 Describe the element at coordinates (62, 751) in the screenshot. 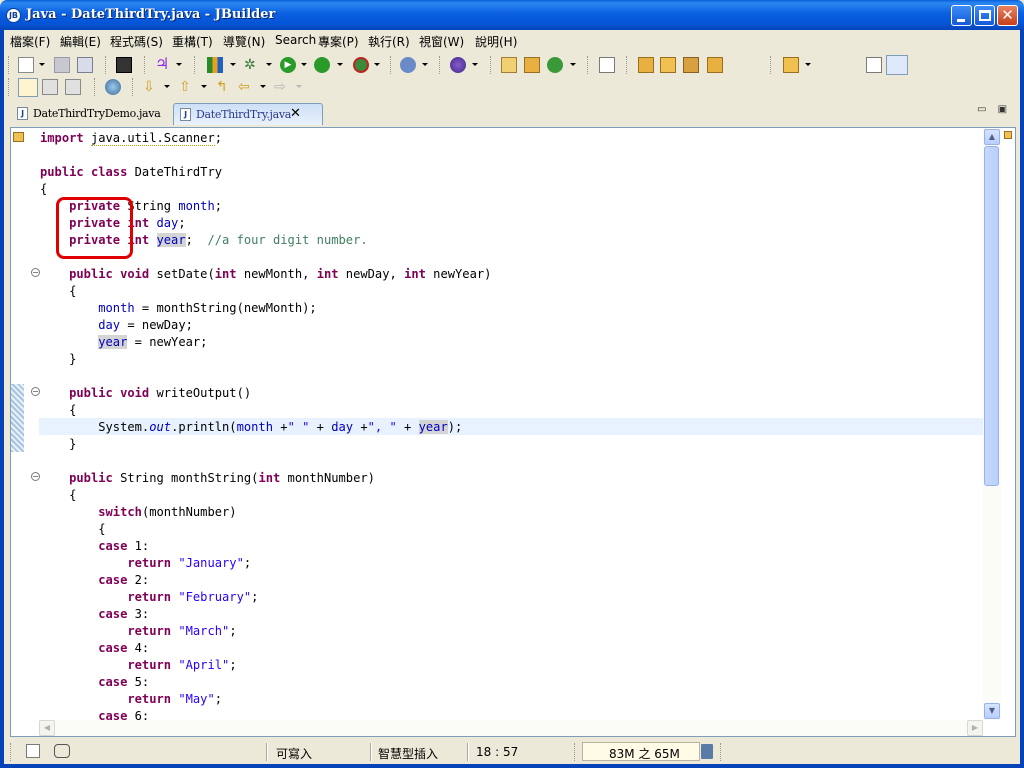

I see `glasses-icon` at that location.